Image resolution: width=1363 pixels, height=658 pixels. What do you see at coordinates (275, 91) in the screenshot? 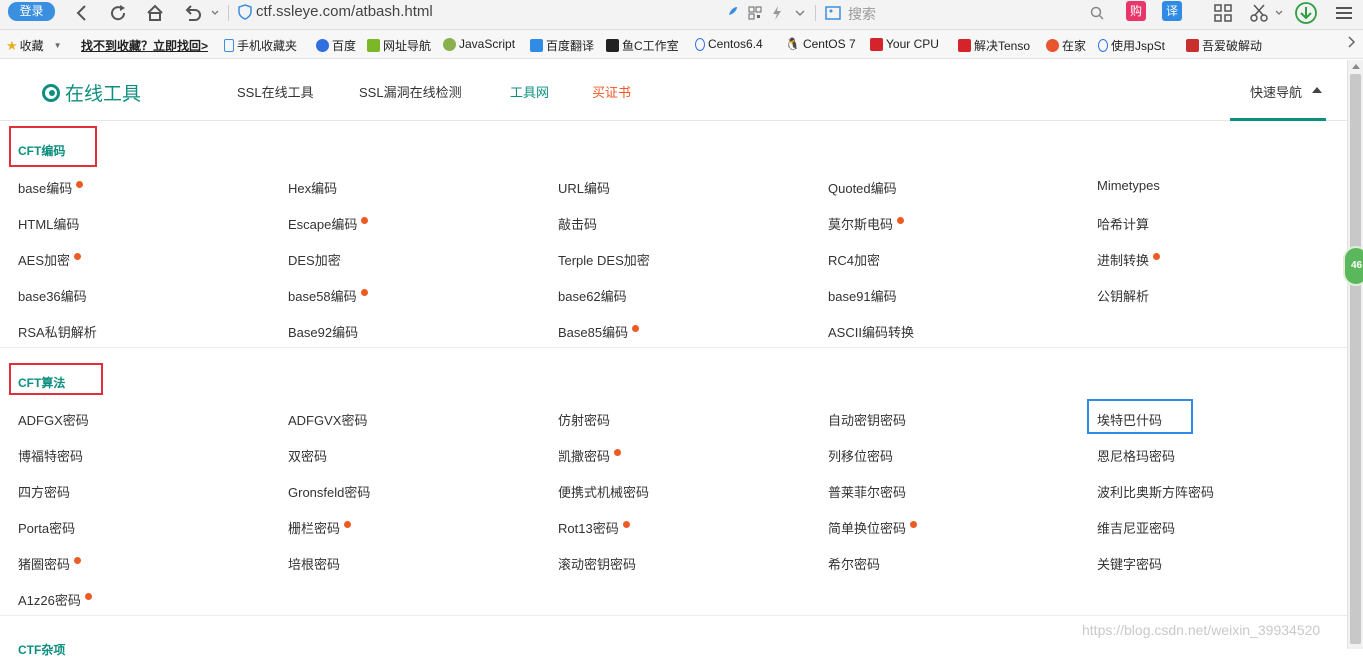
I see `nav-ssl-tools: SSL在线工具` at bounding box center [275, 91].